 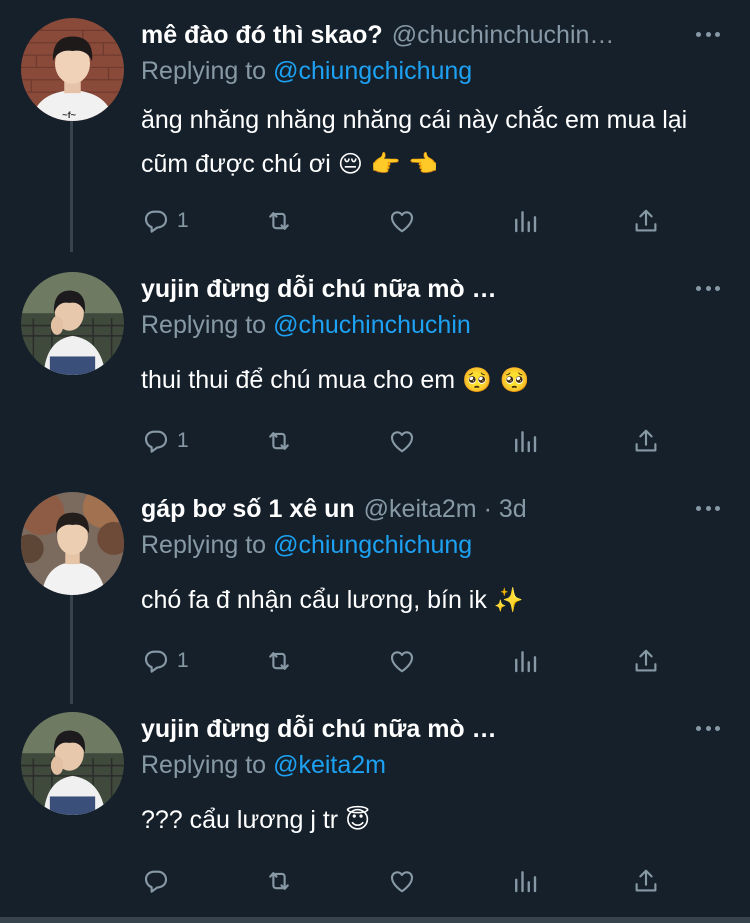 I want to click on display-name: mê đào đó thì skao?, so click(x=262, y=35).